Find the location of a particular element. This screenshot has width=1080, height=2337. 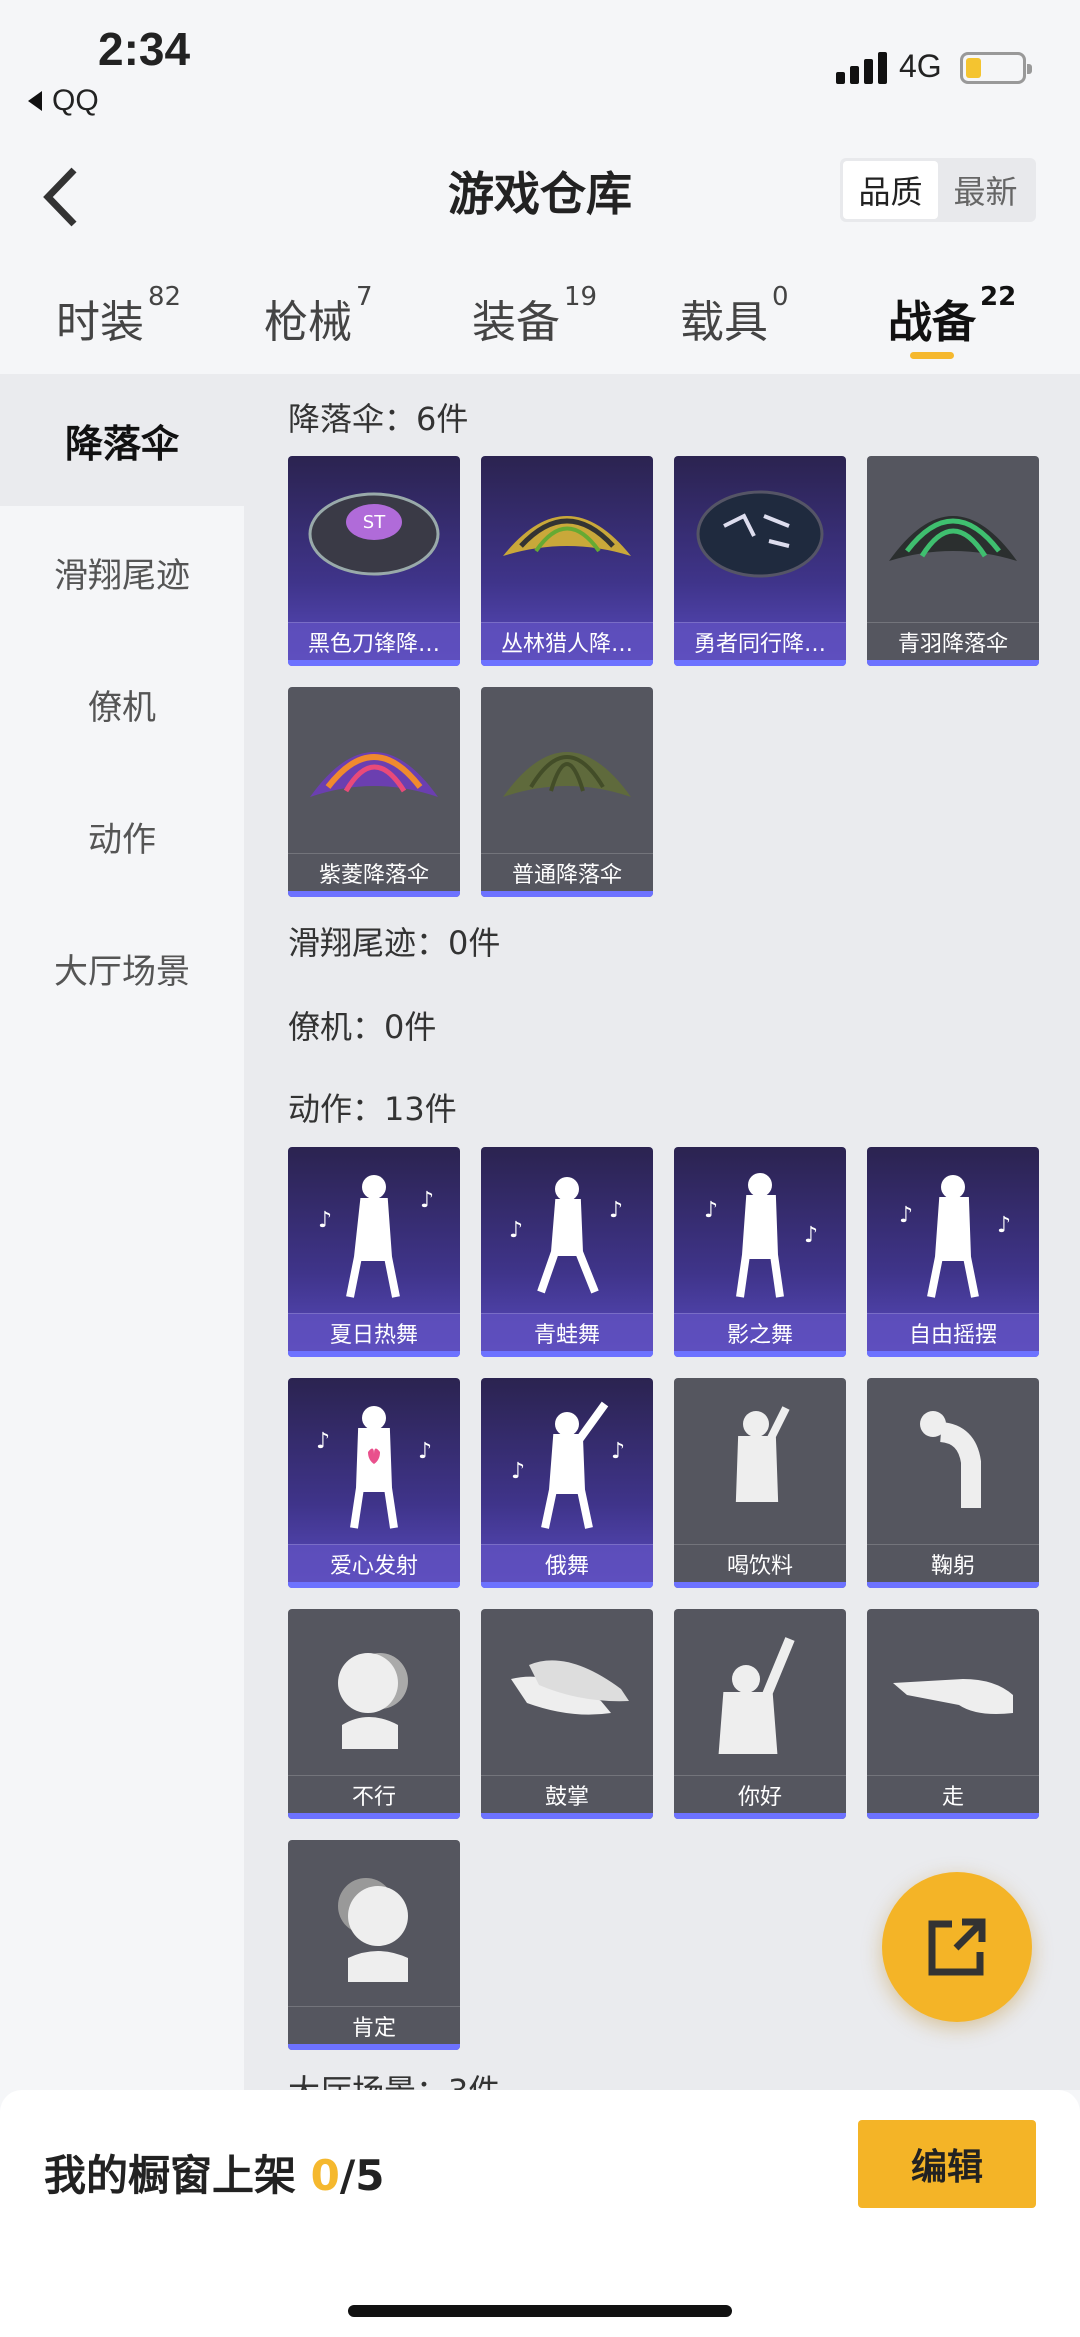

section-title-wingman: 僚机：0件 is located at coordinates (362, 1027).